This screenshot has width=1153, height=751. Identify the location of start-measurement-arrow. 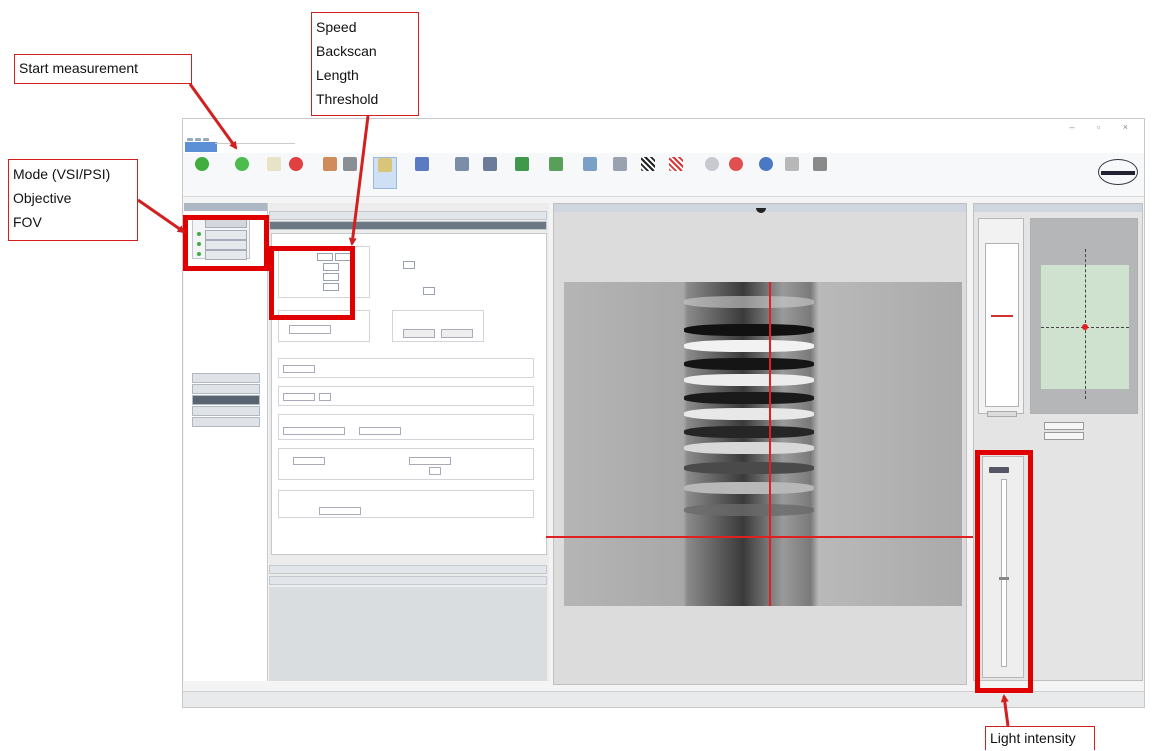
(213, 116).